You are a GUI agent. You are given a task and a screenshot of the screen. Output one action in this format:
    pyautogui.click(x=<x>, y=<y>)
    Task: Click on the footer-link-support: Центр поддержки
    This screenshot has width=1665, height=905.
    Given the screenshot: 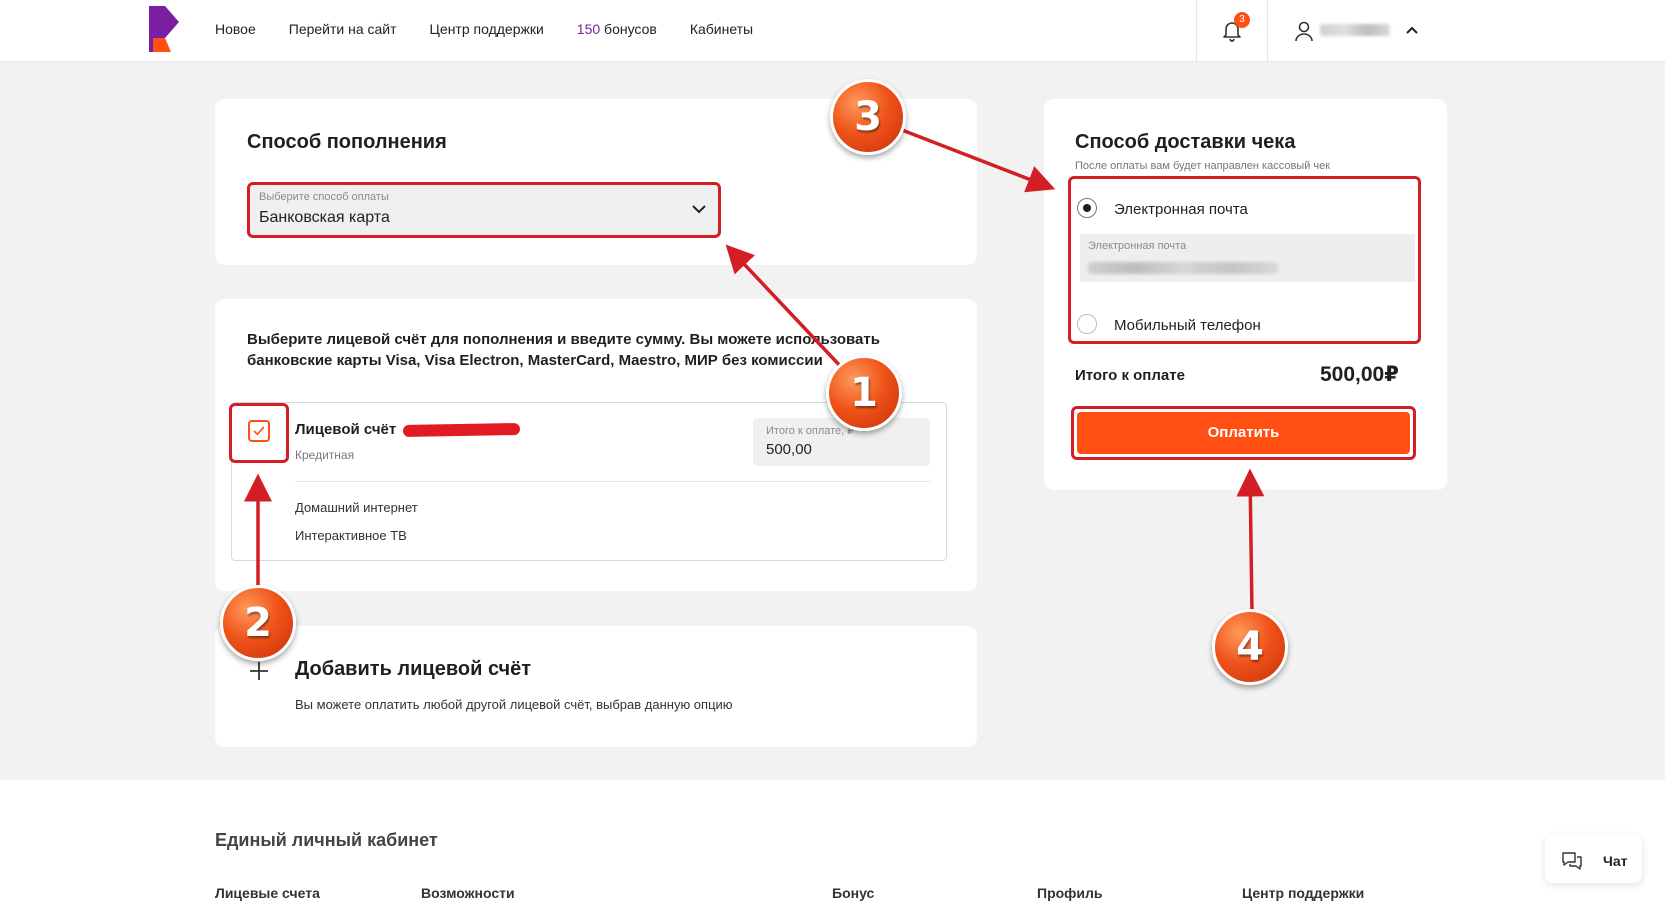 What is the action you would take?
    pyautogui.click(x=1303, y=893)
    